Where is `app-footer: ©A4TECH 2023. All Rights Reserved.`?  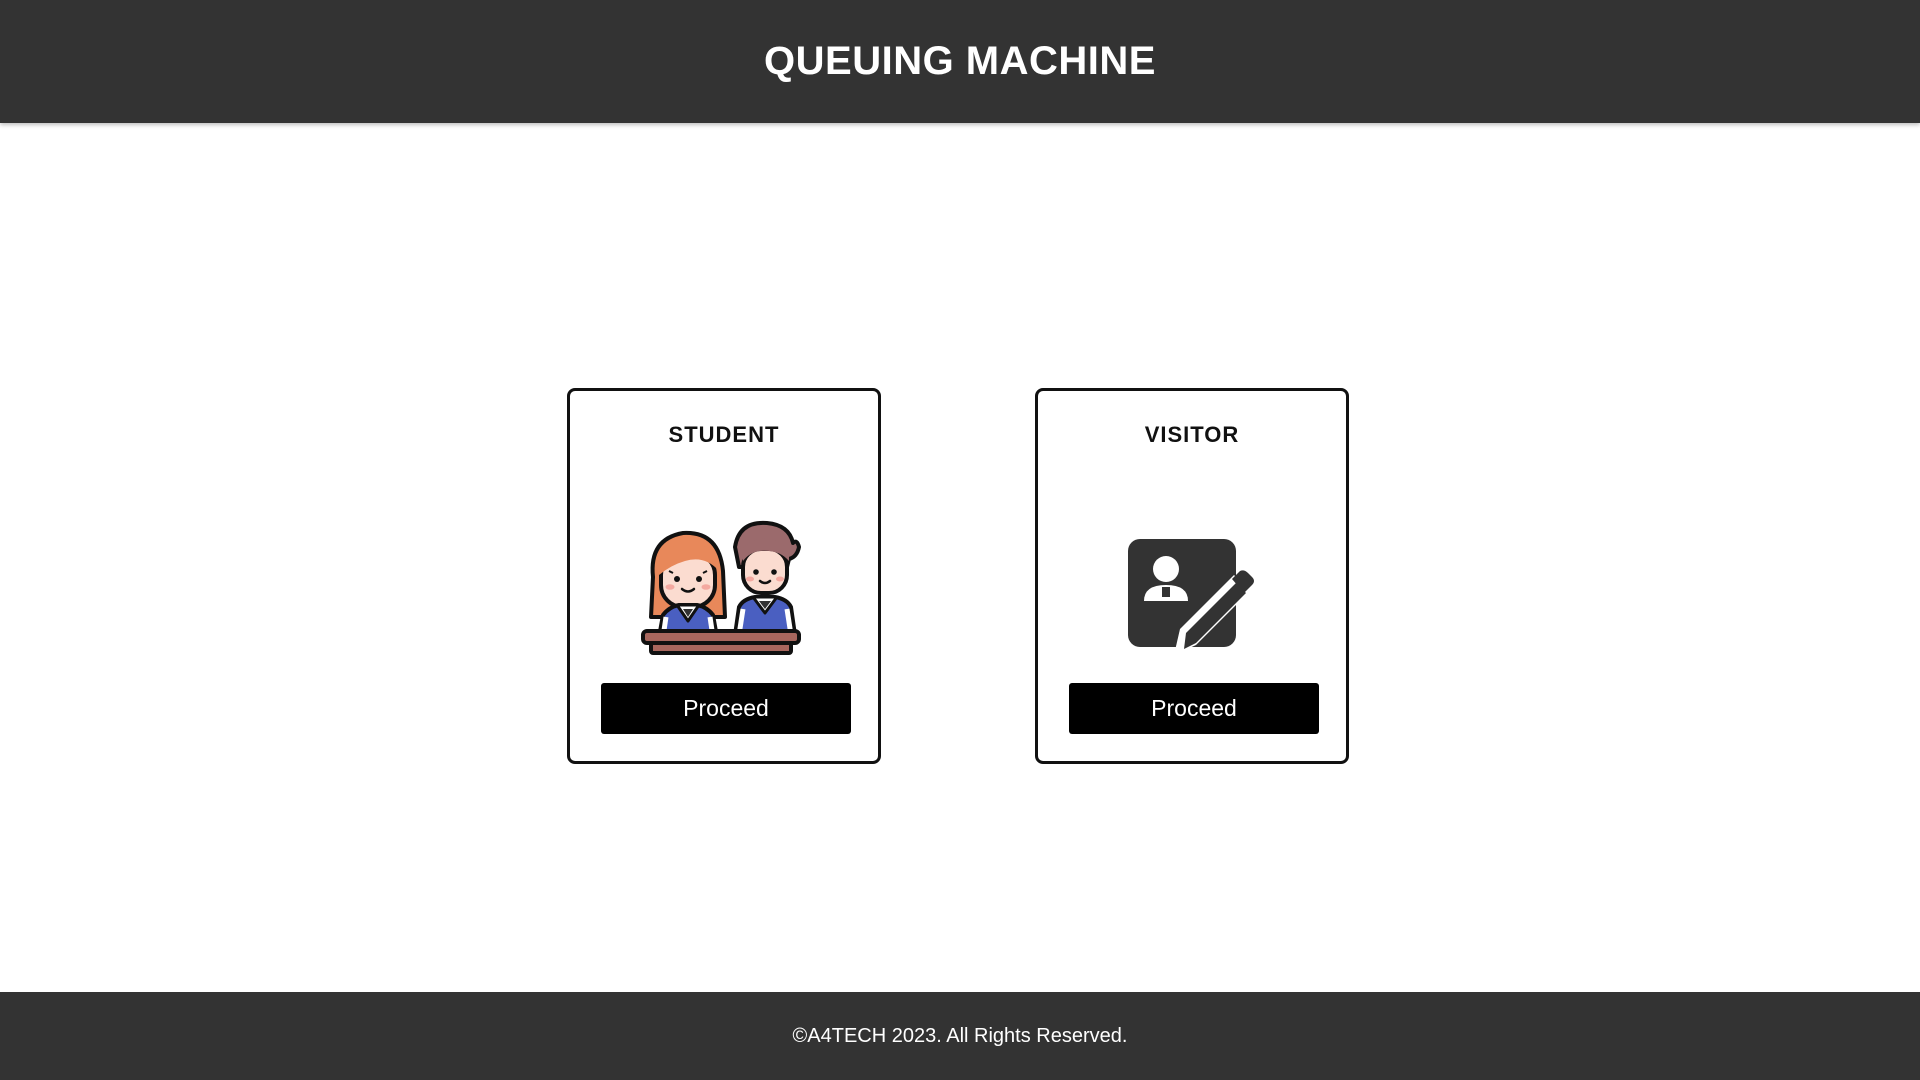 app-footer: ©A4TECH 2023. All Rights Reserved. is located at coordinates (960, 1036).